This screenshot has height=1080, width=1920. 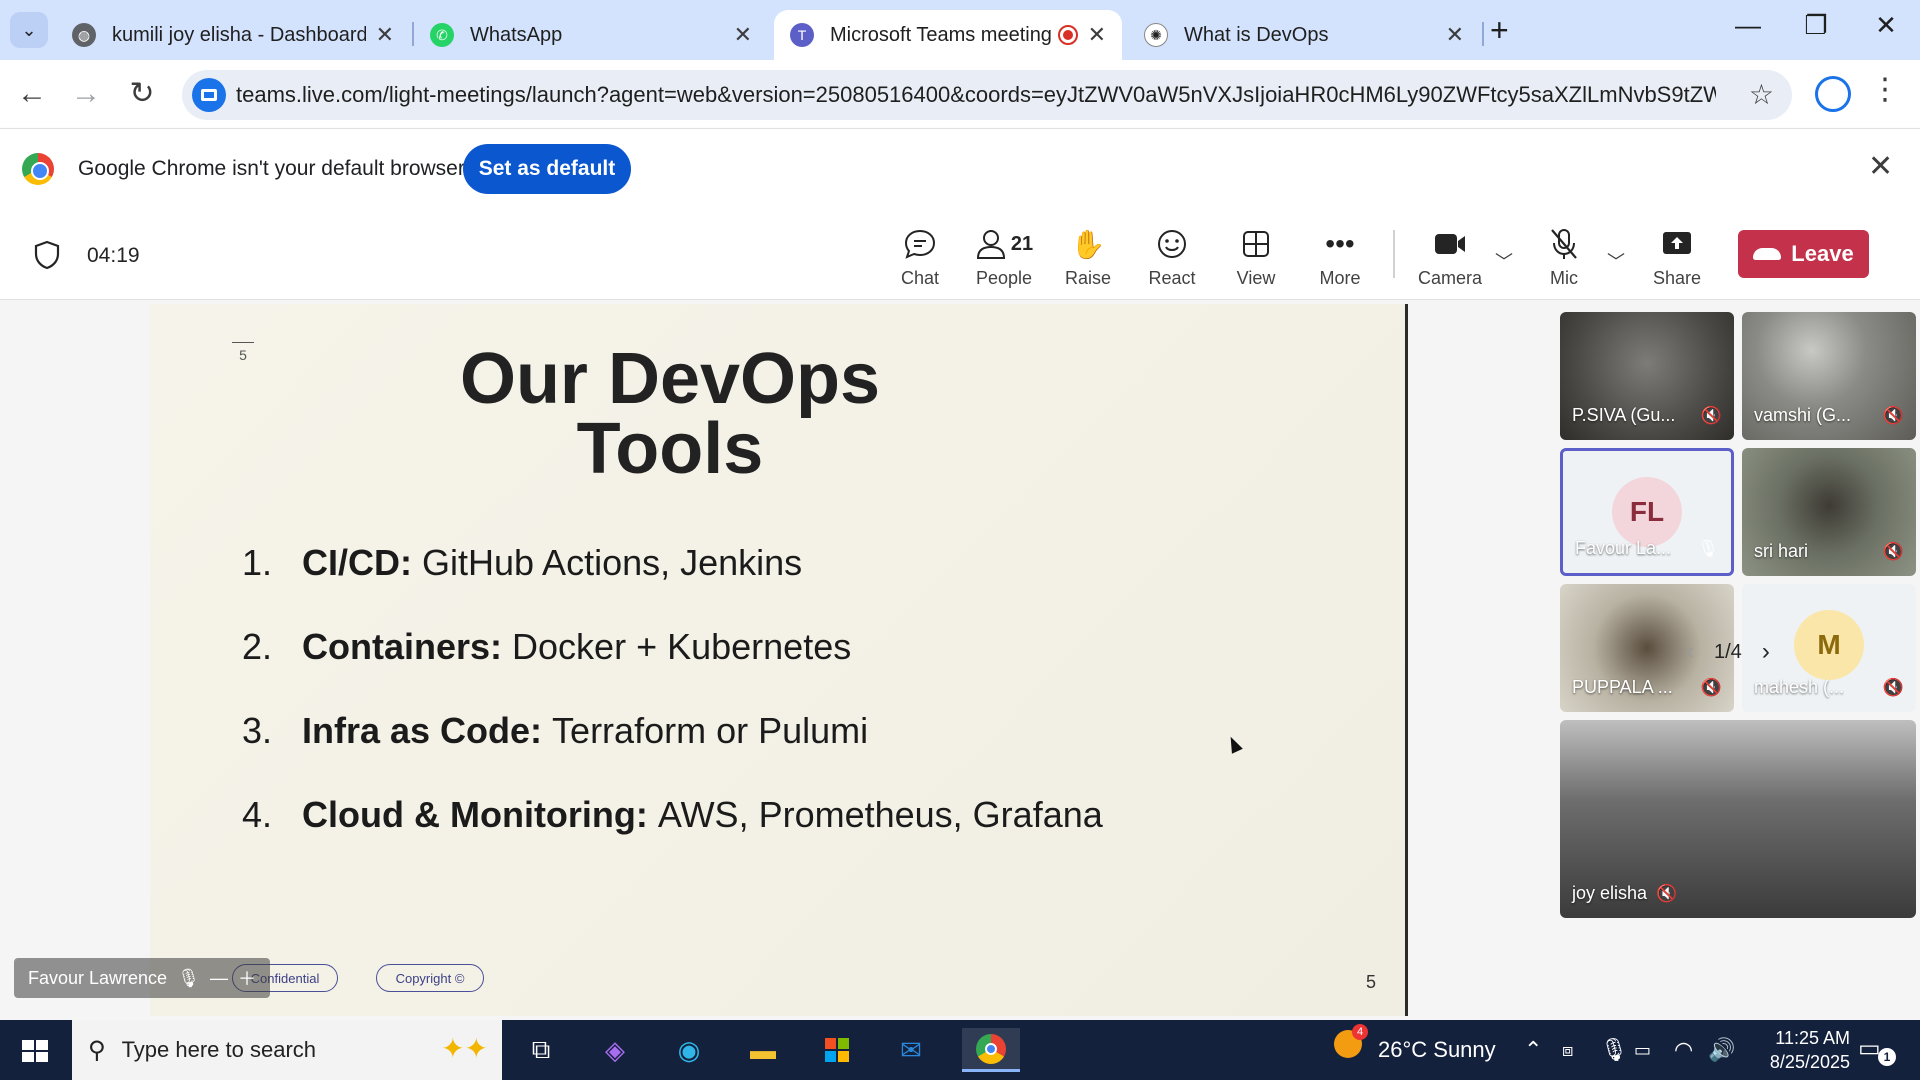 What do you see at coordinates (1340, 243) in the screenshot?
I see `more-dots-icon: •••` at bounding box center [1340, 243].